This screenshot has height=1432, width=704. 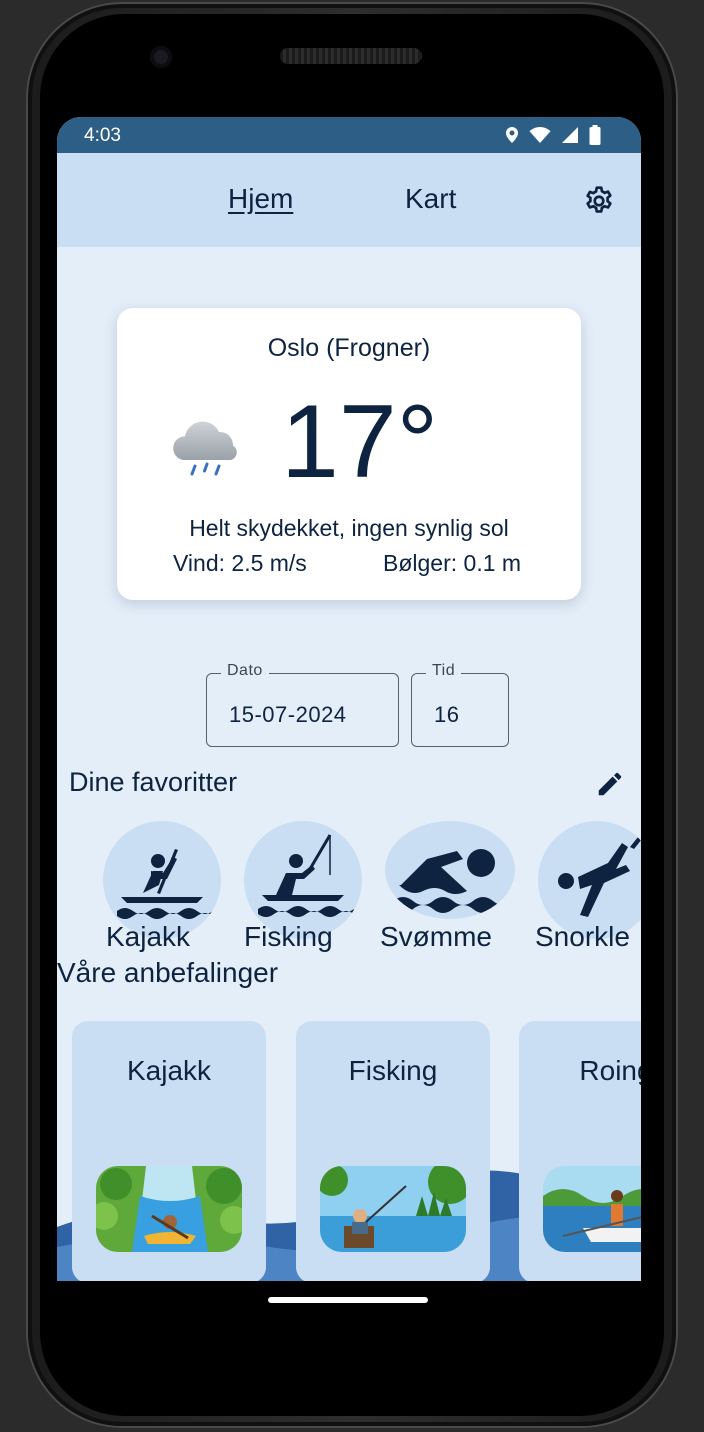 What do you see at coordinates (444, 671) in the screenshot?
I see `time-field-label: Tid` at bounding box center [444, 671].